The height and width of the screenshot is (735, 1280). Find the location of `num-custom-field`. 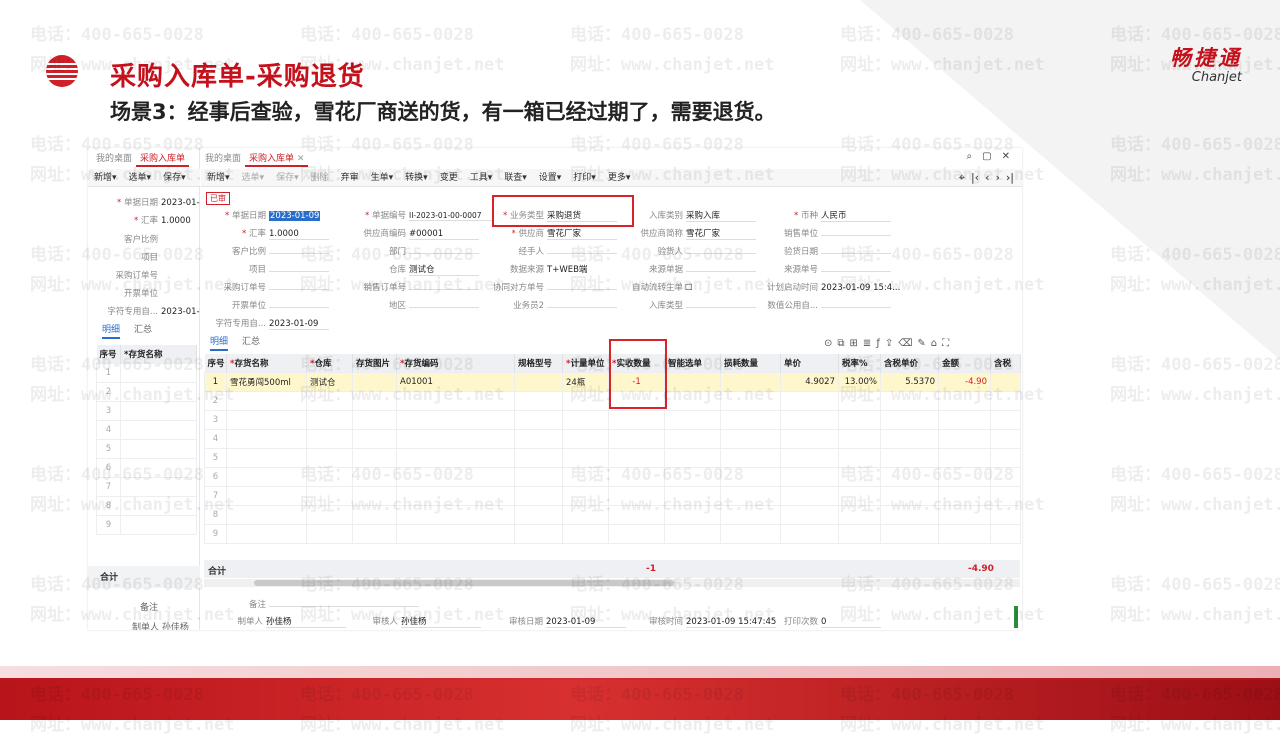

num-custom-field is located at coordinates (856, 307).